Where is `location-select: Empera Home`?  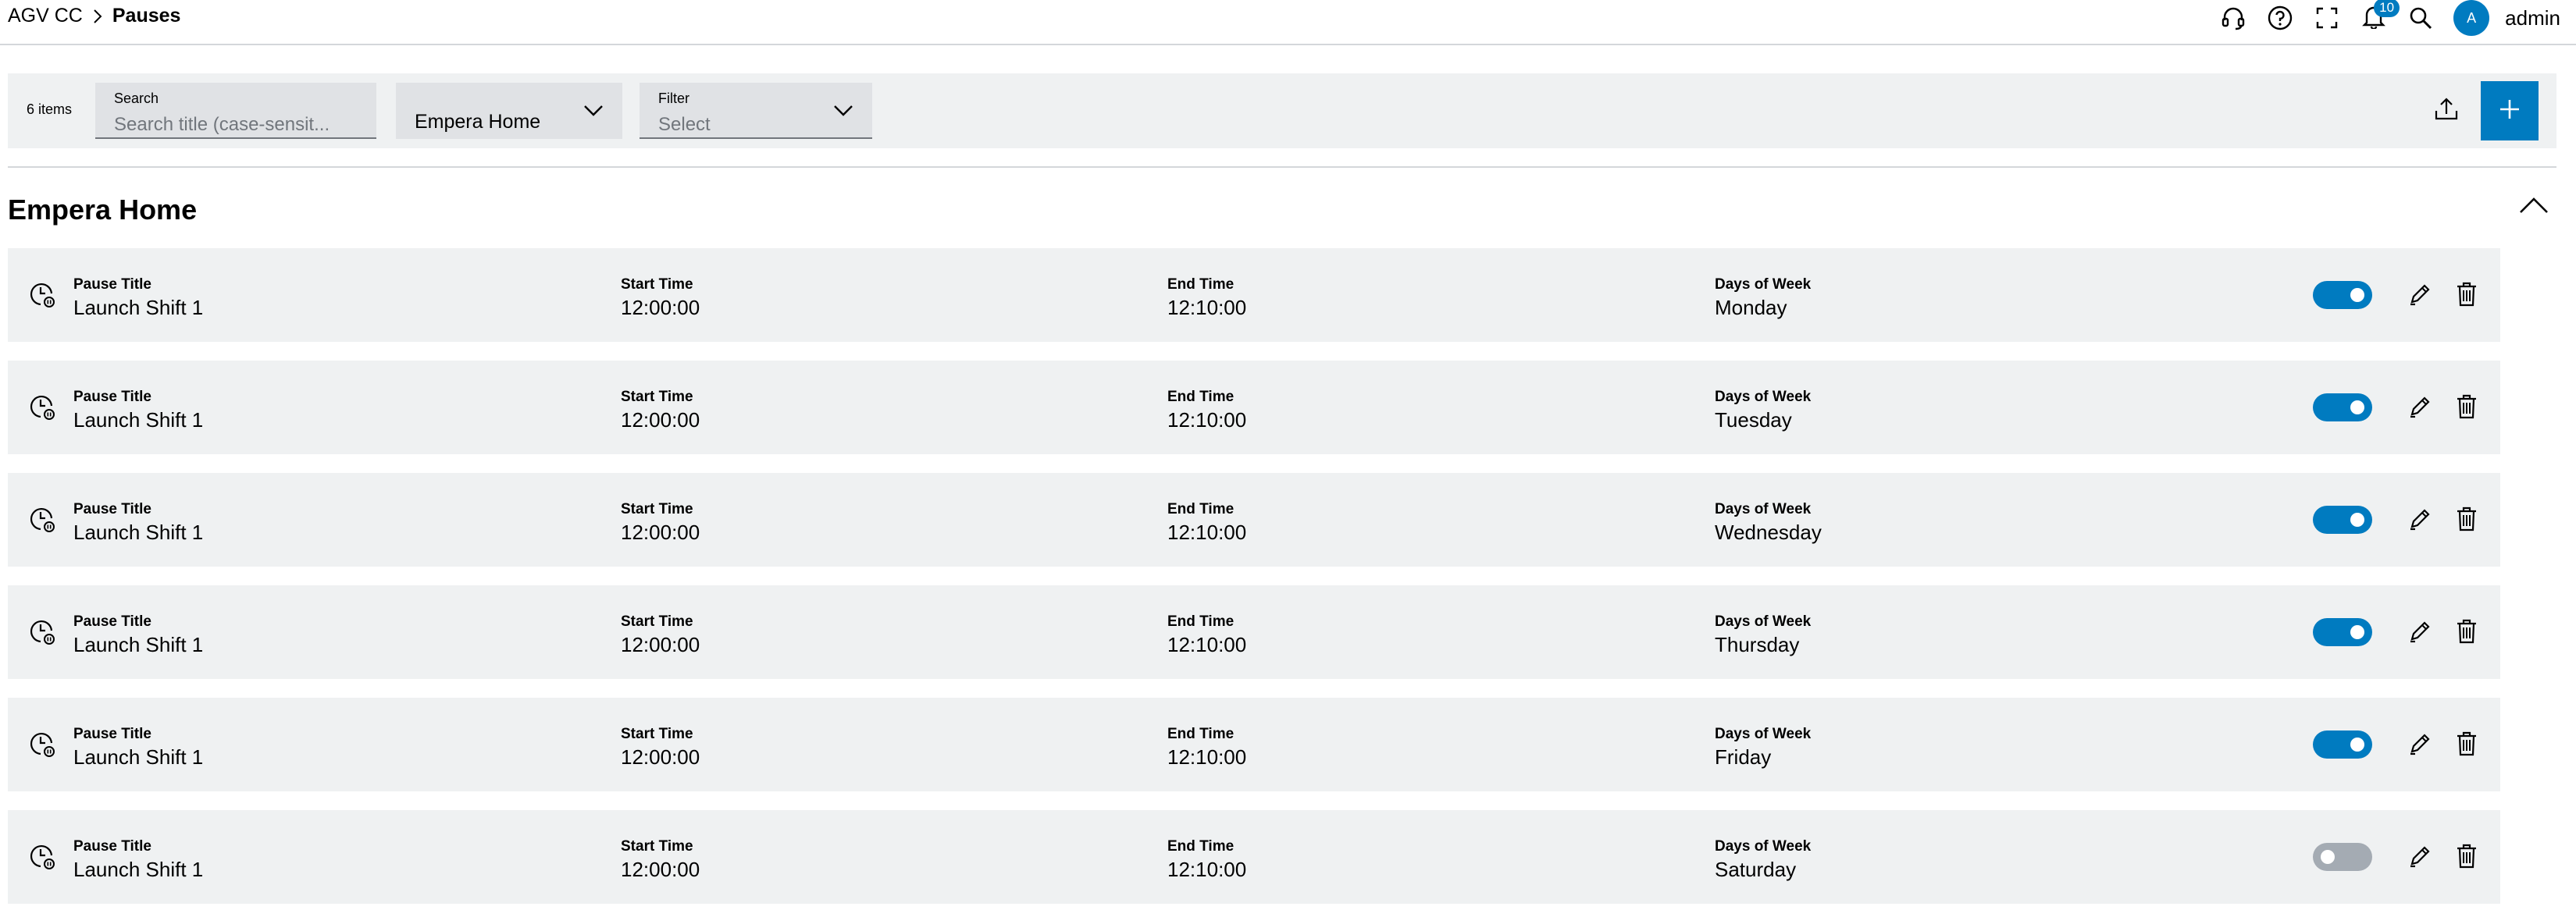 location-select: Empera Home is located at coordinates (509, 111).